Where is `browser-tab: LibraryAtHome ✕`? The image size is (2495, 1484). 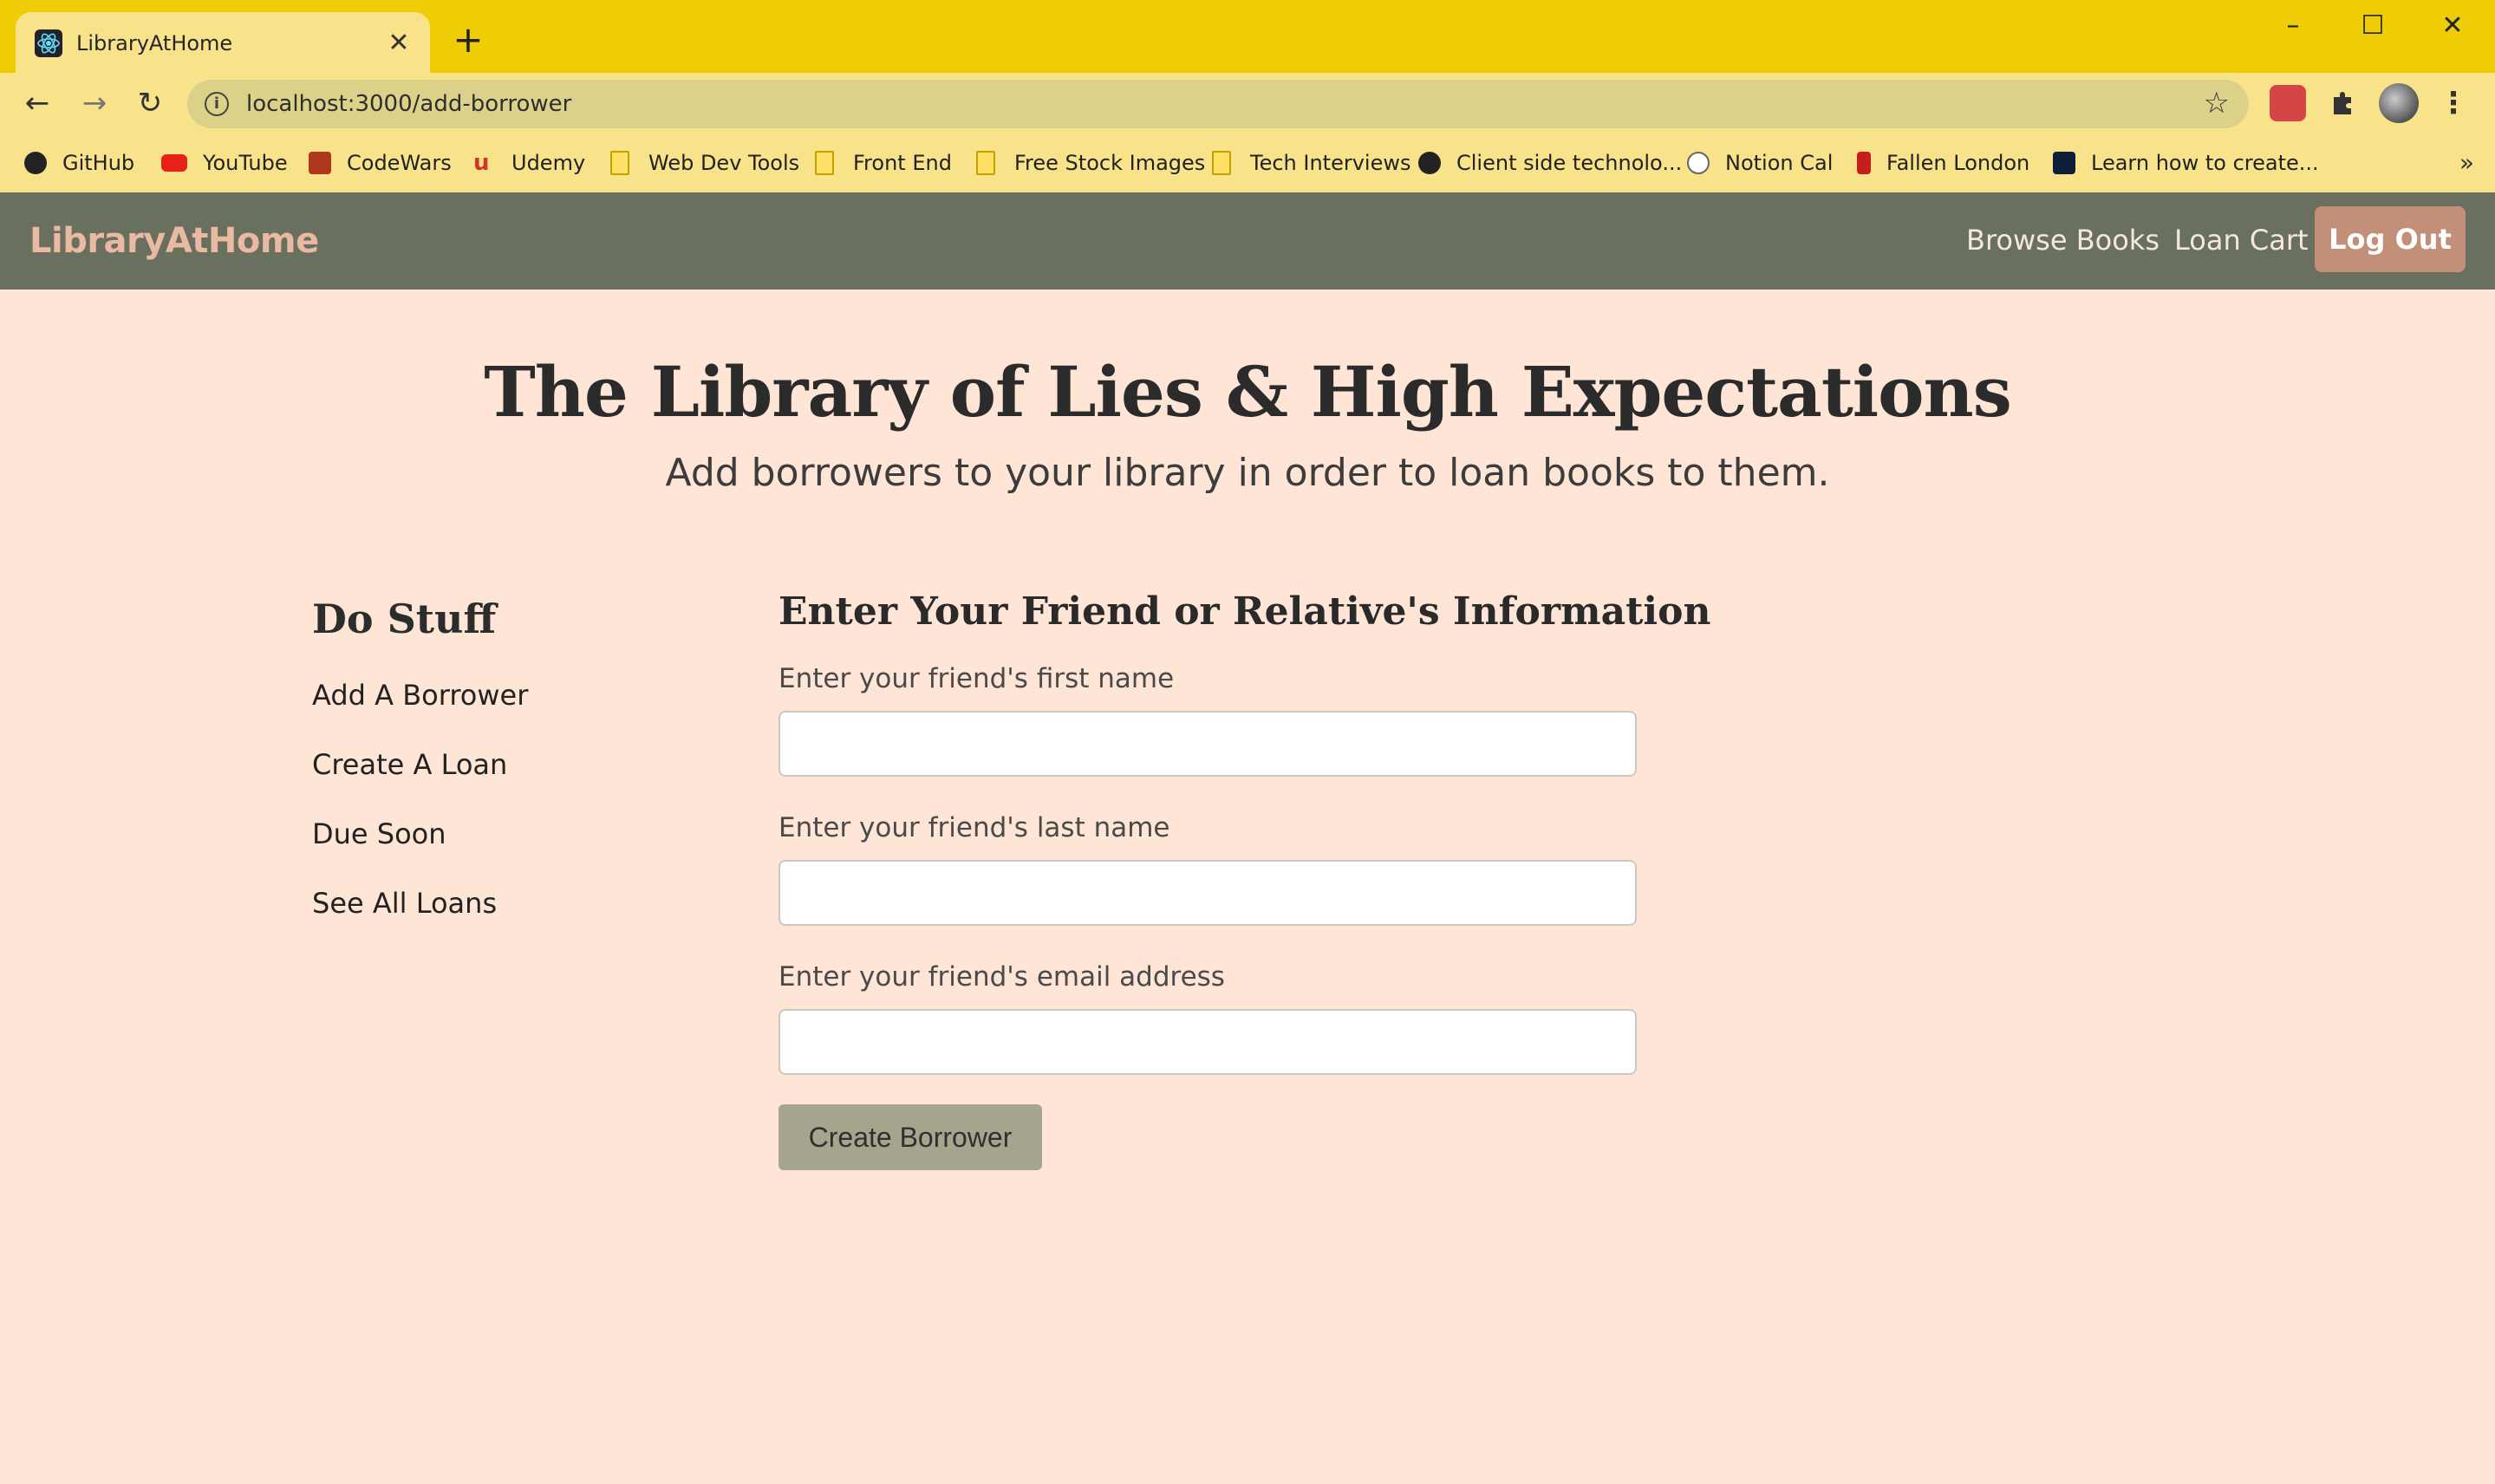 browser-tab: LibraryAtHome ✕ is located at coordinates (223, 43).